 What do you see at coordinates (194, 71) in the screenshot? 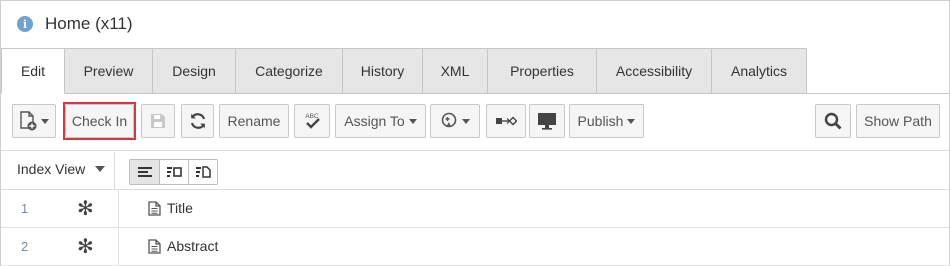
I see `tab-design: Design` at bounding box center [194, 71].